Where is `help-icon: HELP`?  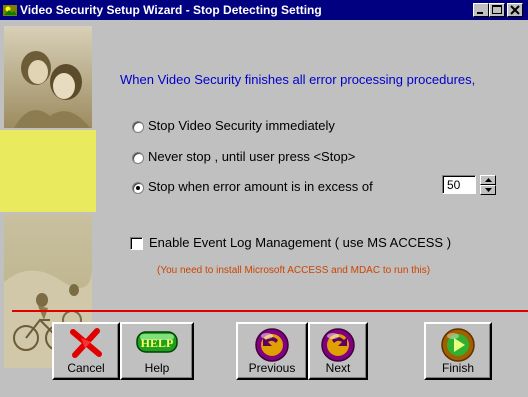
help-icon: HELP is located at coordinates (157, 342).